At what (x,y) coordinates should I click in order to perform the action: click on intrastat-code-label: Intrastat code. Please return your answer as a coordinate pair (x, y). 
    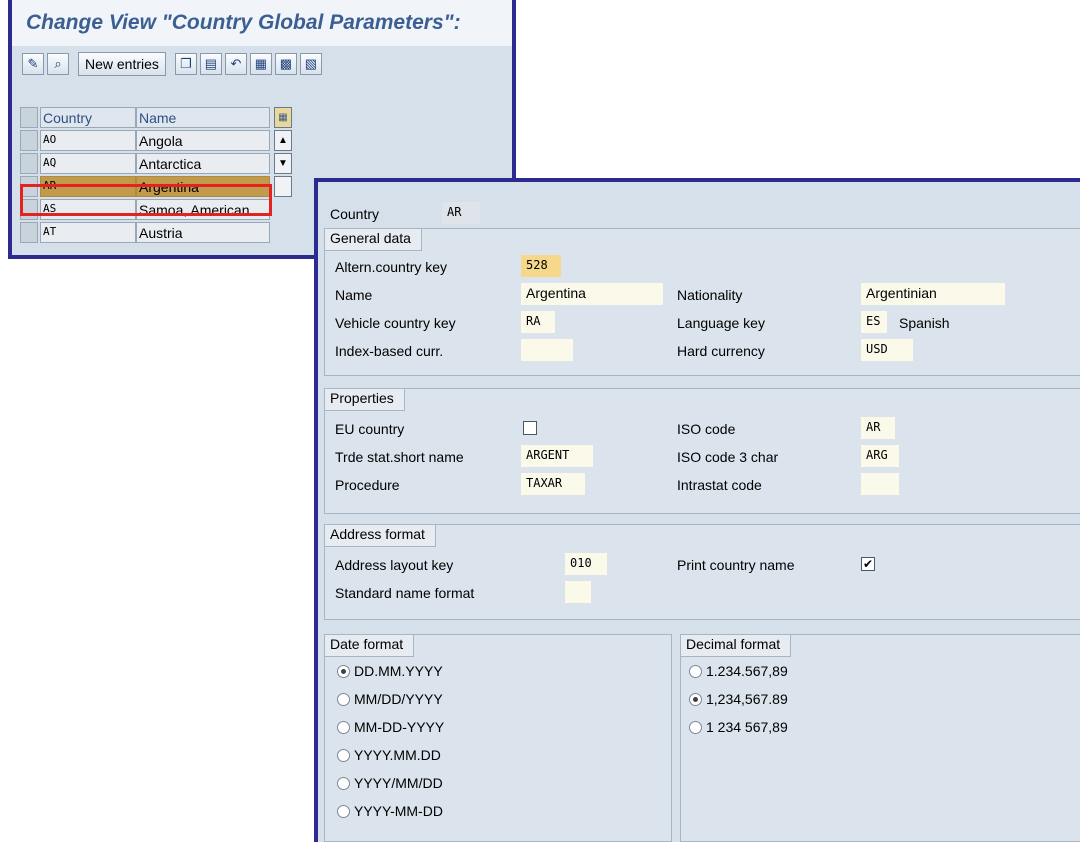
    Looking at the image, I should click on (719, 485).